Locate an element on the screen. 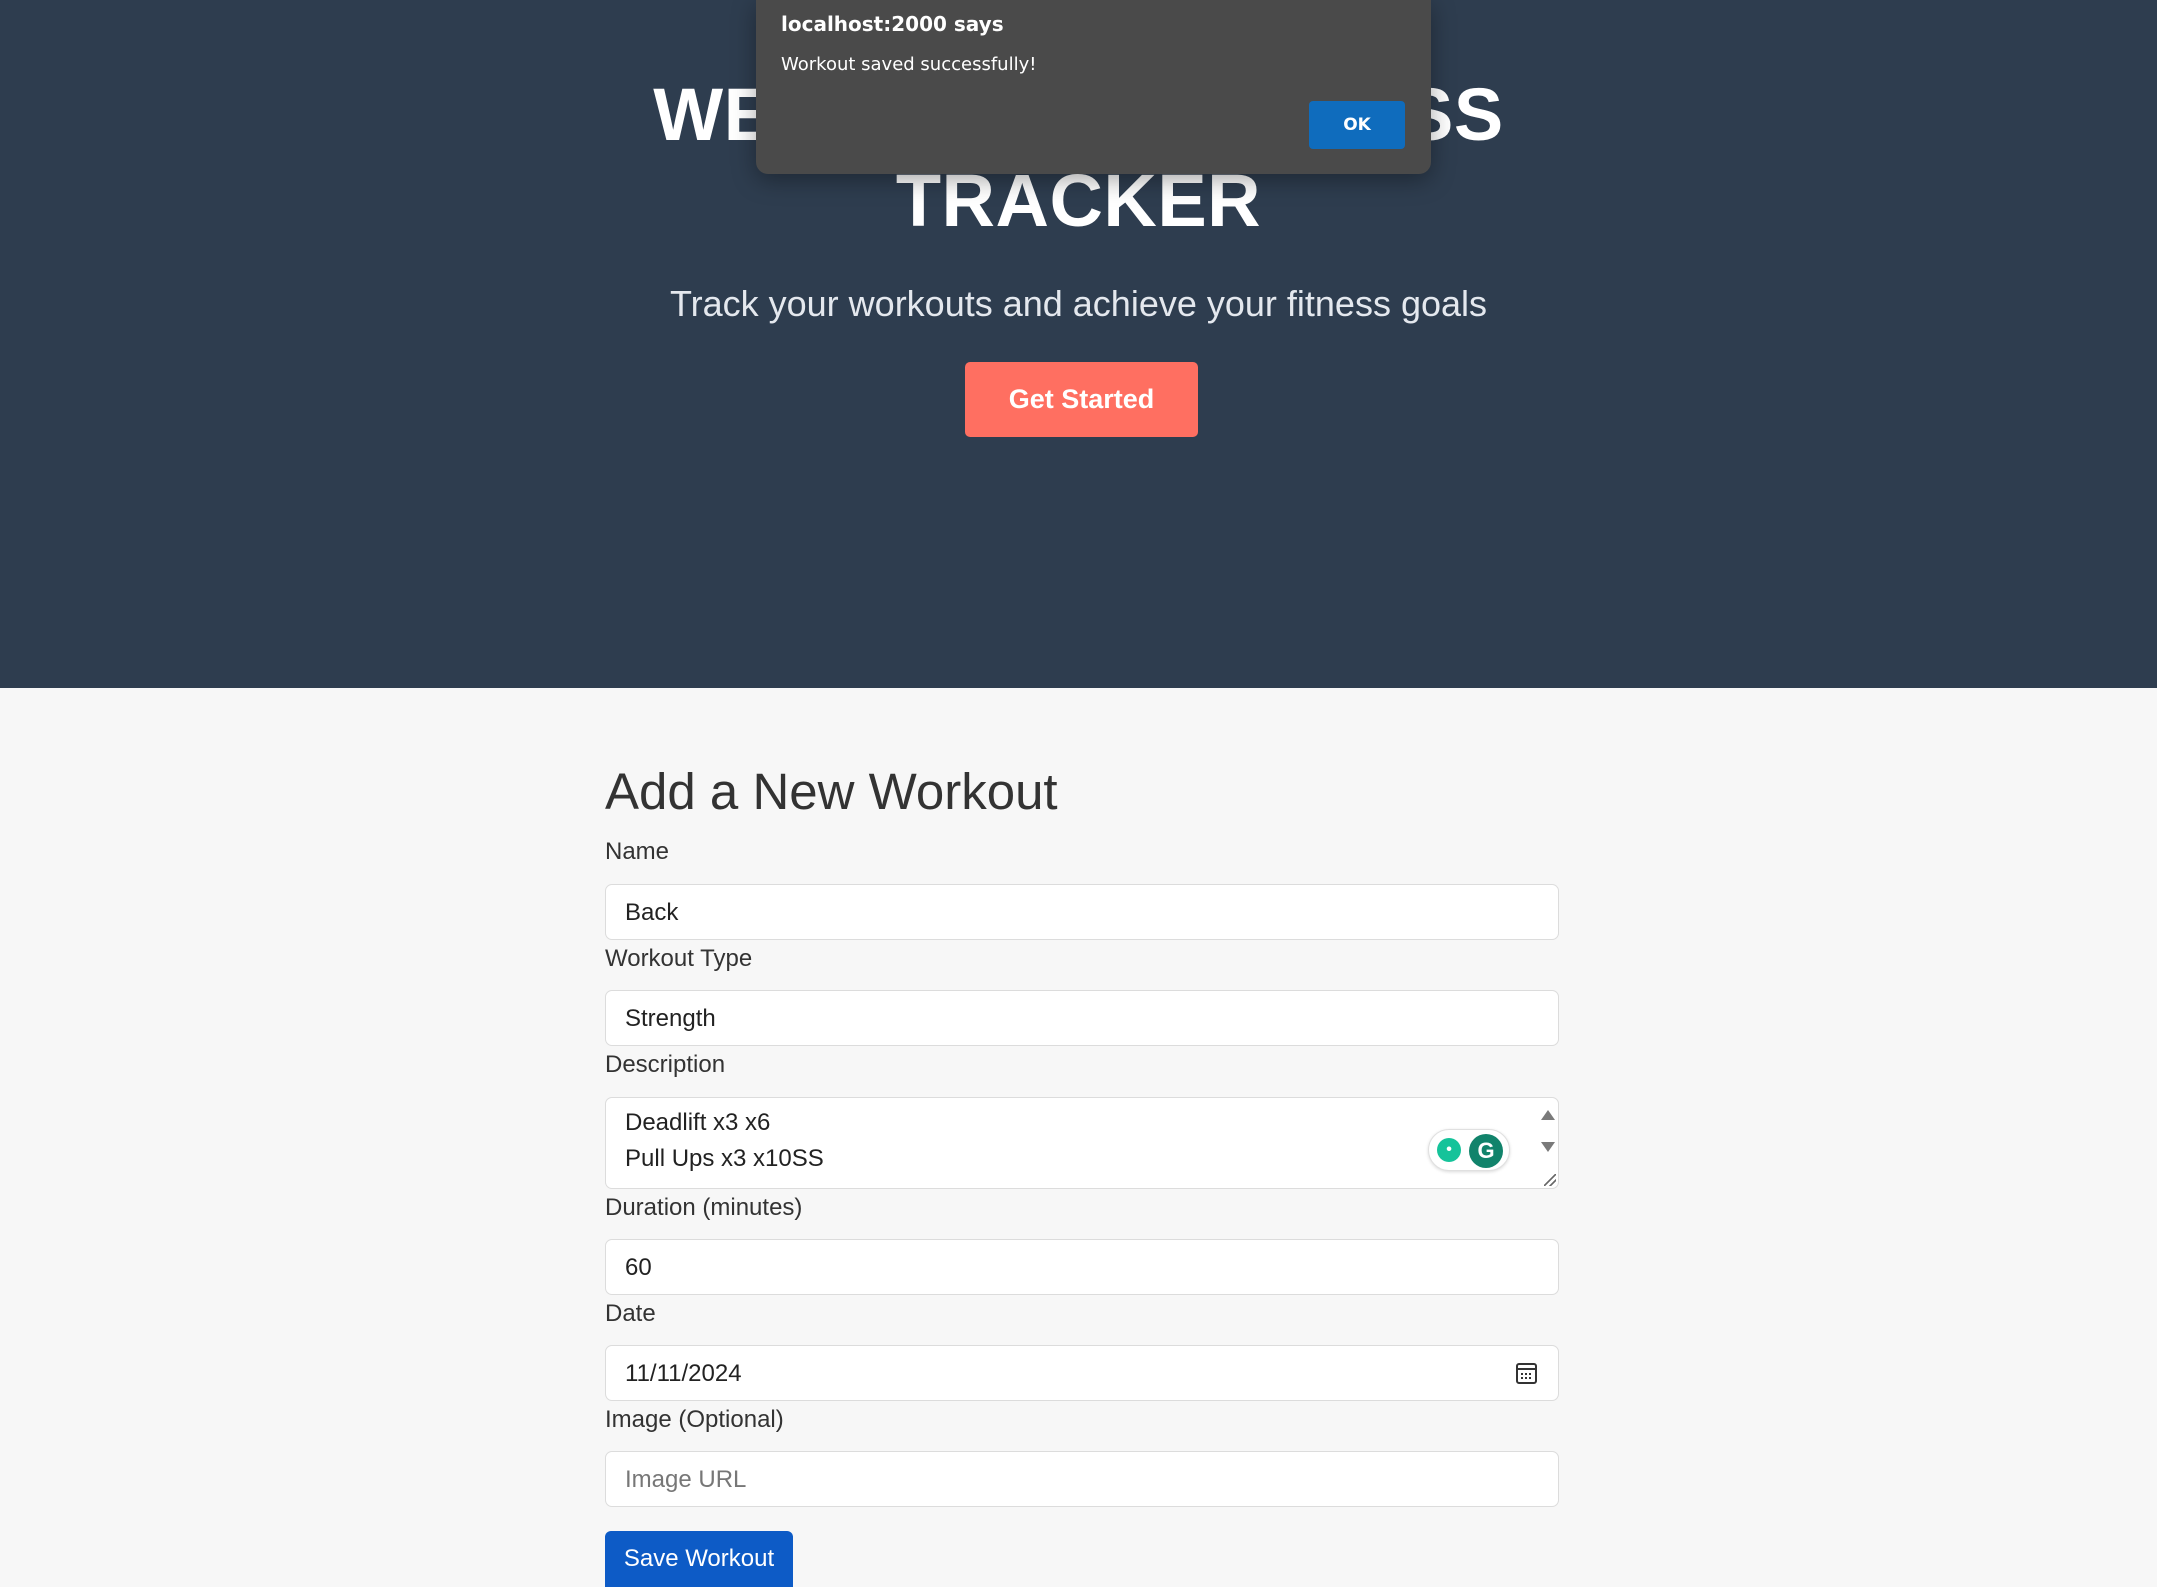 Image resolution: width=2157 pixels, height=1587 pixels. description-textarea: Deadlift x3 x6 Pull Ups x3 x10SS • G is located at coordinates (1082, 1143).